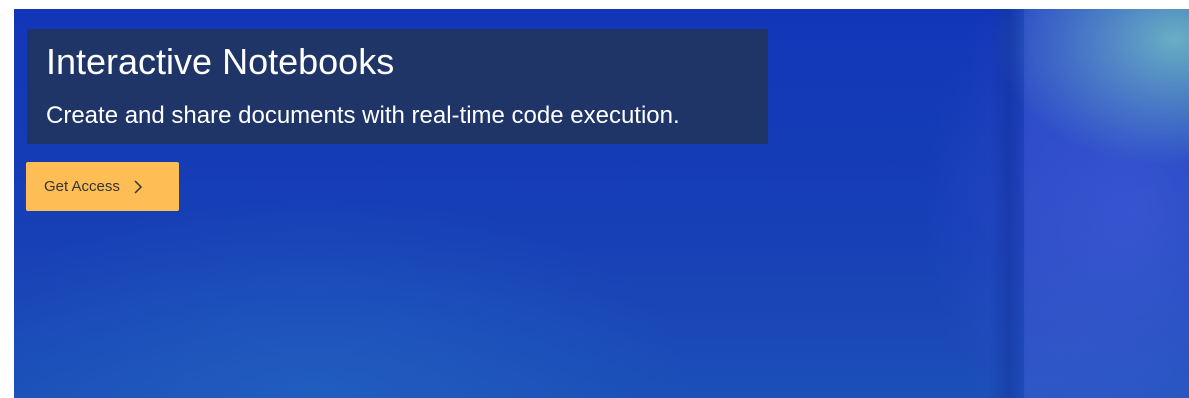  What do you see at coordinates (1009, 203) in the screenshot?
I see `hero-background-shade` at bounding box center [1009, 203].